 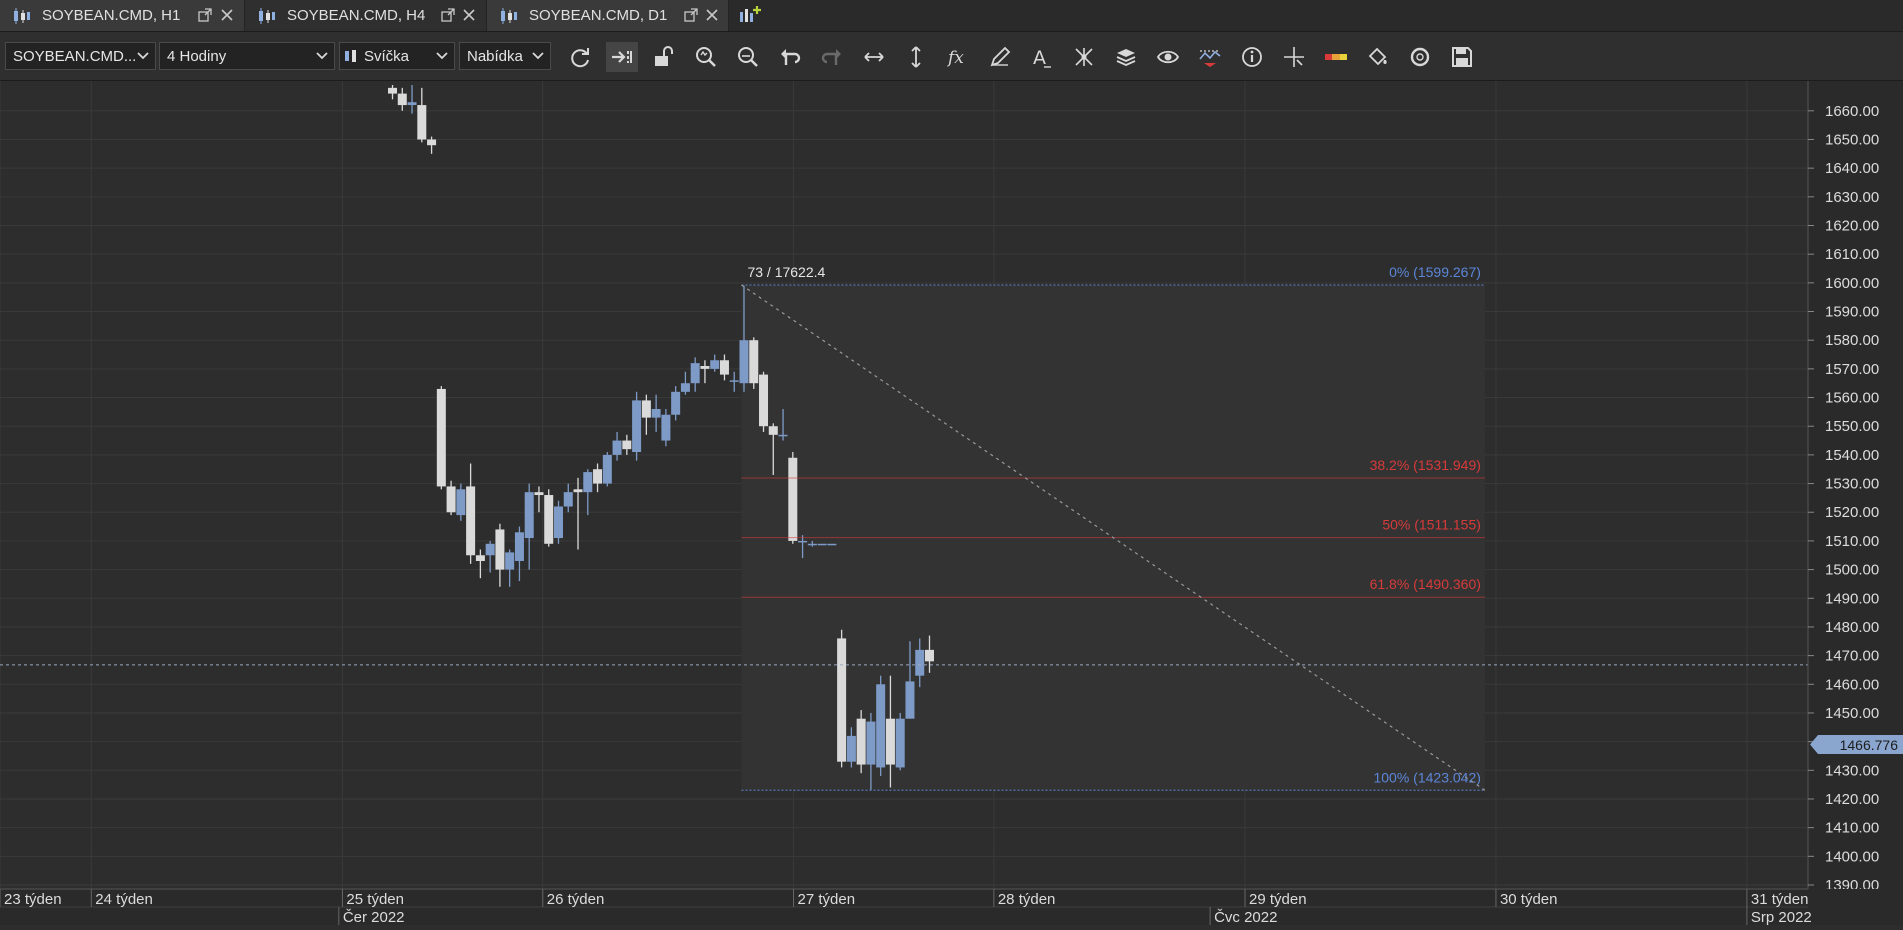 I want to click on chart-type-select: Svíčka, so click(x=397, y=56).